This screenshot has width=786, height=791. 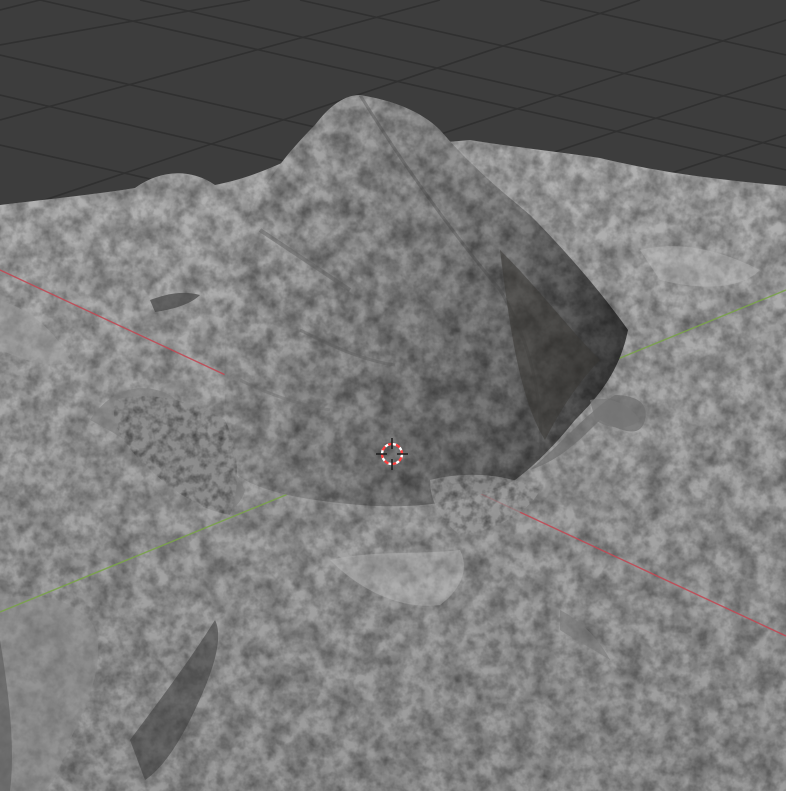 What do you see at coordinates (392, 454) in the screenshot?
I see `3d-cursor` at bounding box center [392, 454].